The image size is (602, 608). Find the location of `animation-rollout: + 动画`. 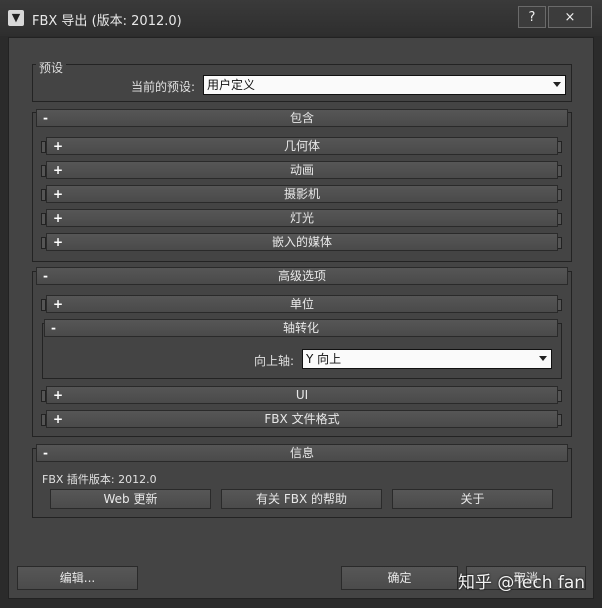

animation-rollout: + 动画 is located at coordinates (302, 170).